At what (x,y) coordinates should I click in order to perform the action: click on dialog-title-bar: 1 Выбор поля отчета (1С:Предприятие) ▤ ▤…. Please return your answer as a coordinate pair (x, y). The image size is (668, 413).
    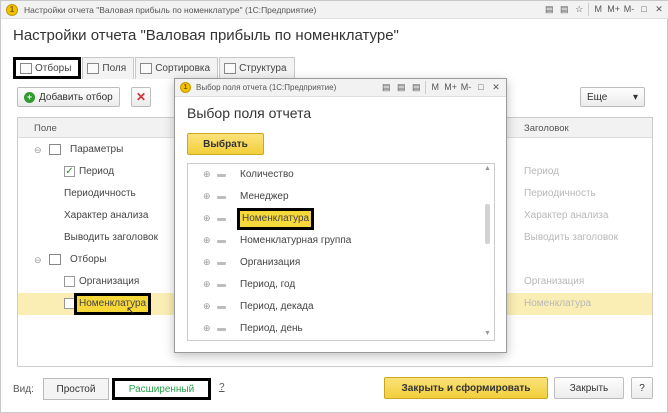
    Looking at the image, I should click on (340, 88).